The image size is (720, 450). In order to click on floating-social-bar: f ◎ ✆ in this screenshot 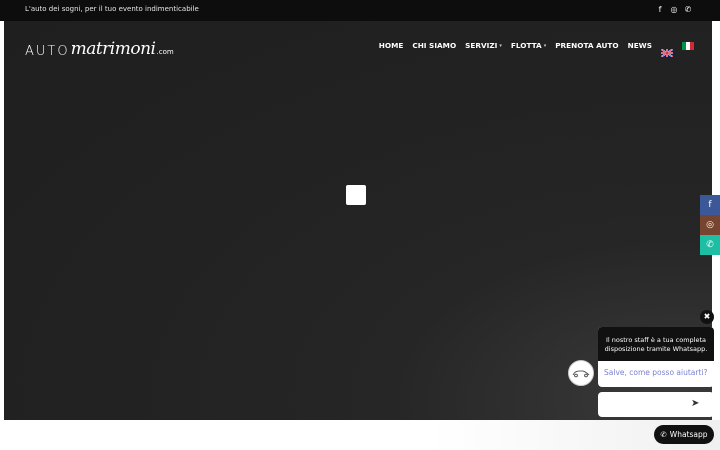, I will do `click(710, 225)`.